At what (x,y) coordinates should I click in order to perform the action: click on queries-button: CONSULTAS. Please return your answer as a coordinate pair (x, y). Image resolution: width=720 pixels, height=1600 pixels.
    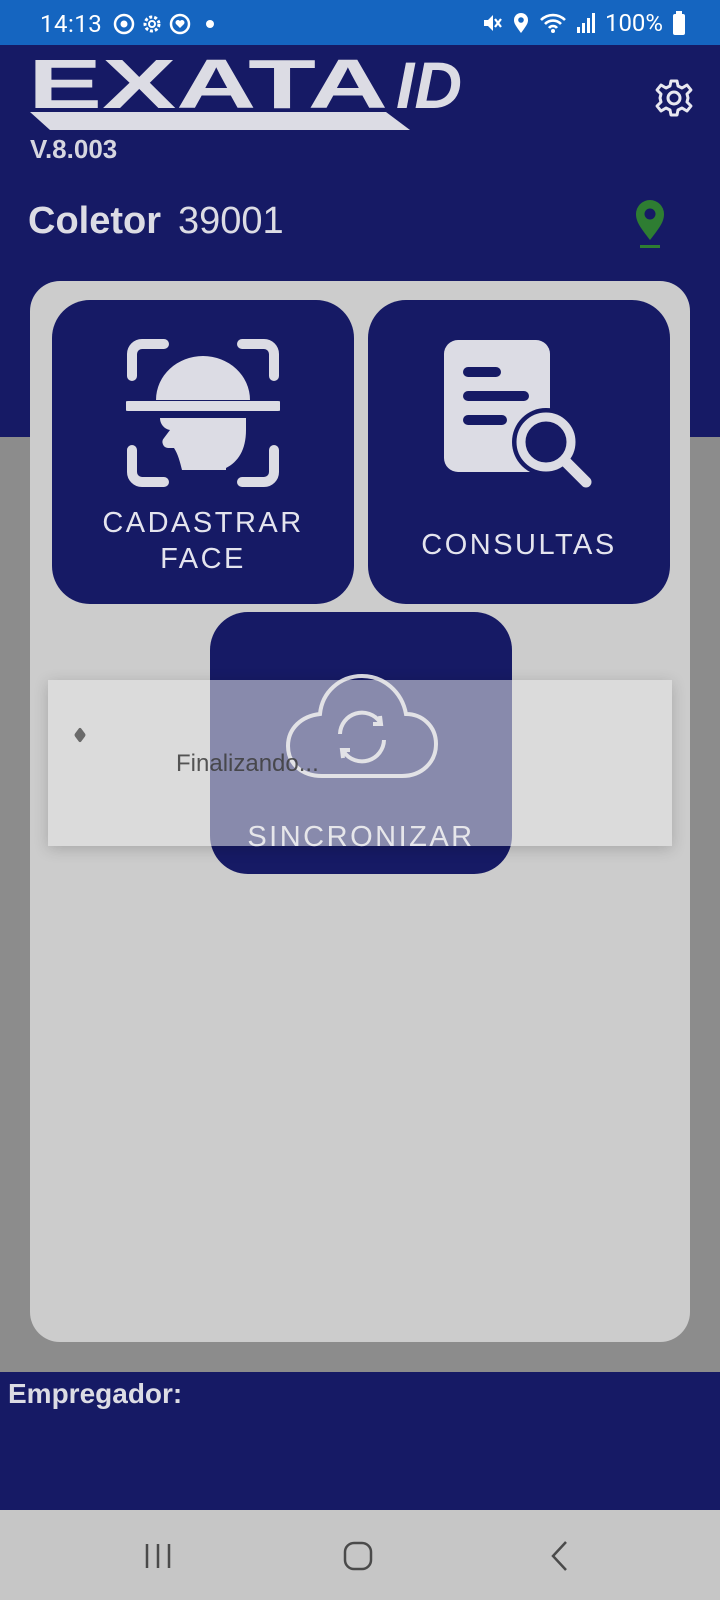
    Looking at the image, I should click on (519, 452).